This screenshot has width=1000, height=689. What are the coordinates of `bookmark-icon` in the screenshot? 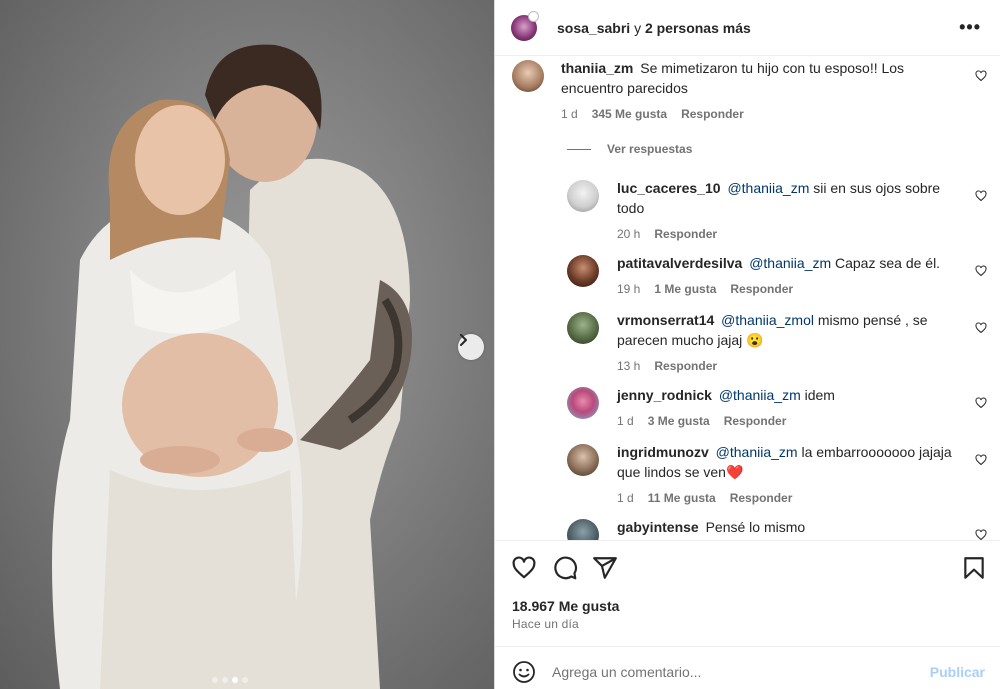 It's located at (974, 568).